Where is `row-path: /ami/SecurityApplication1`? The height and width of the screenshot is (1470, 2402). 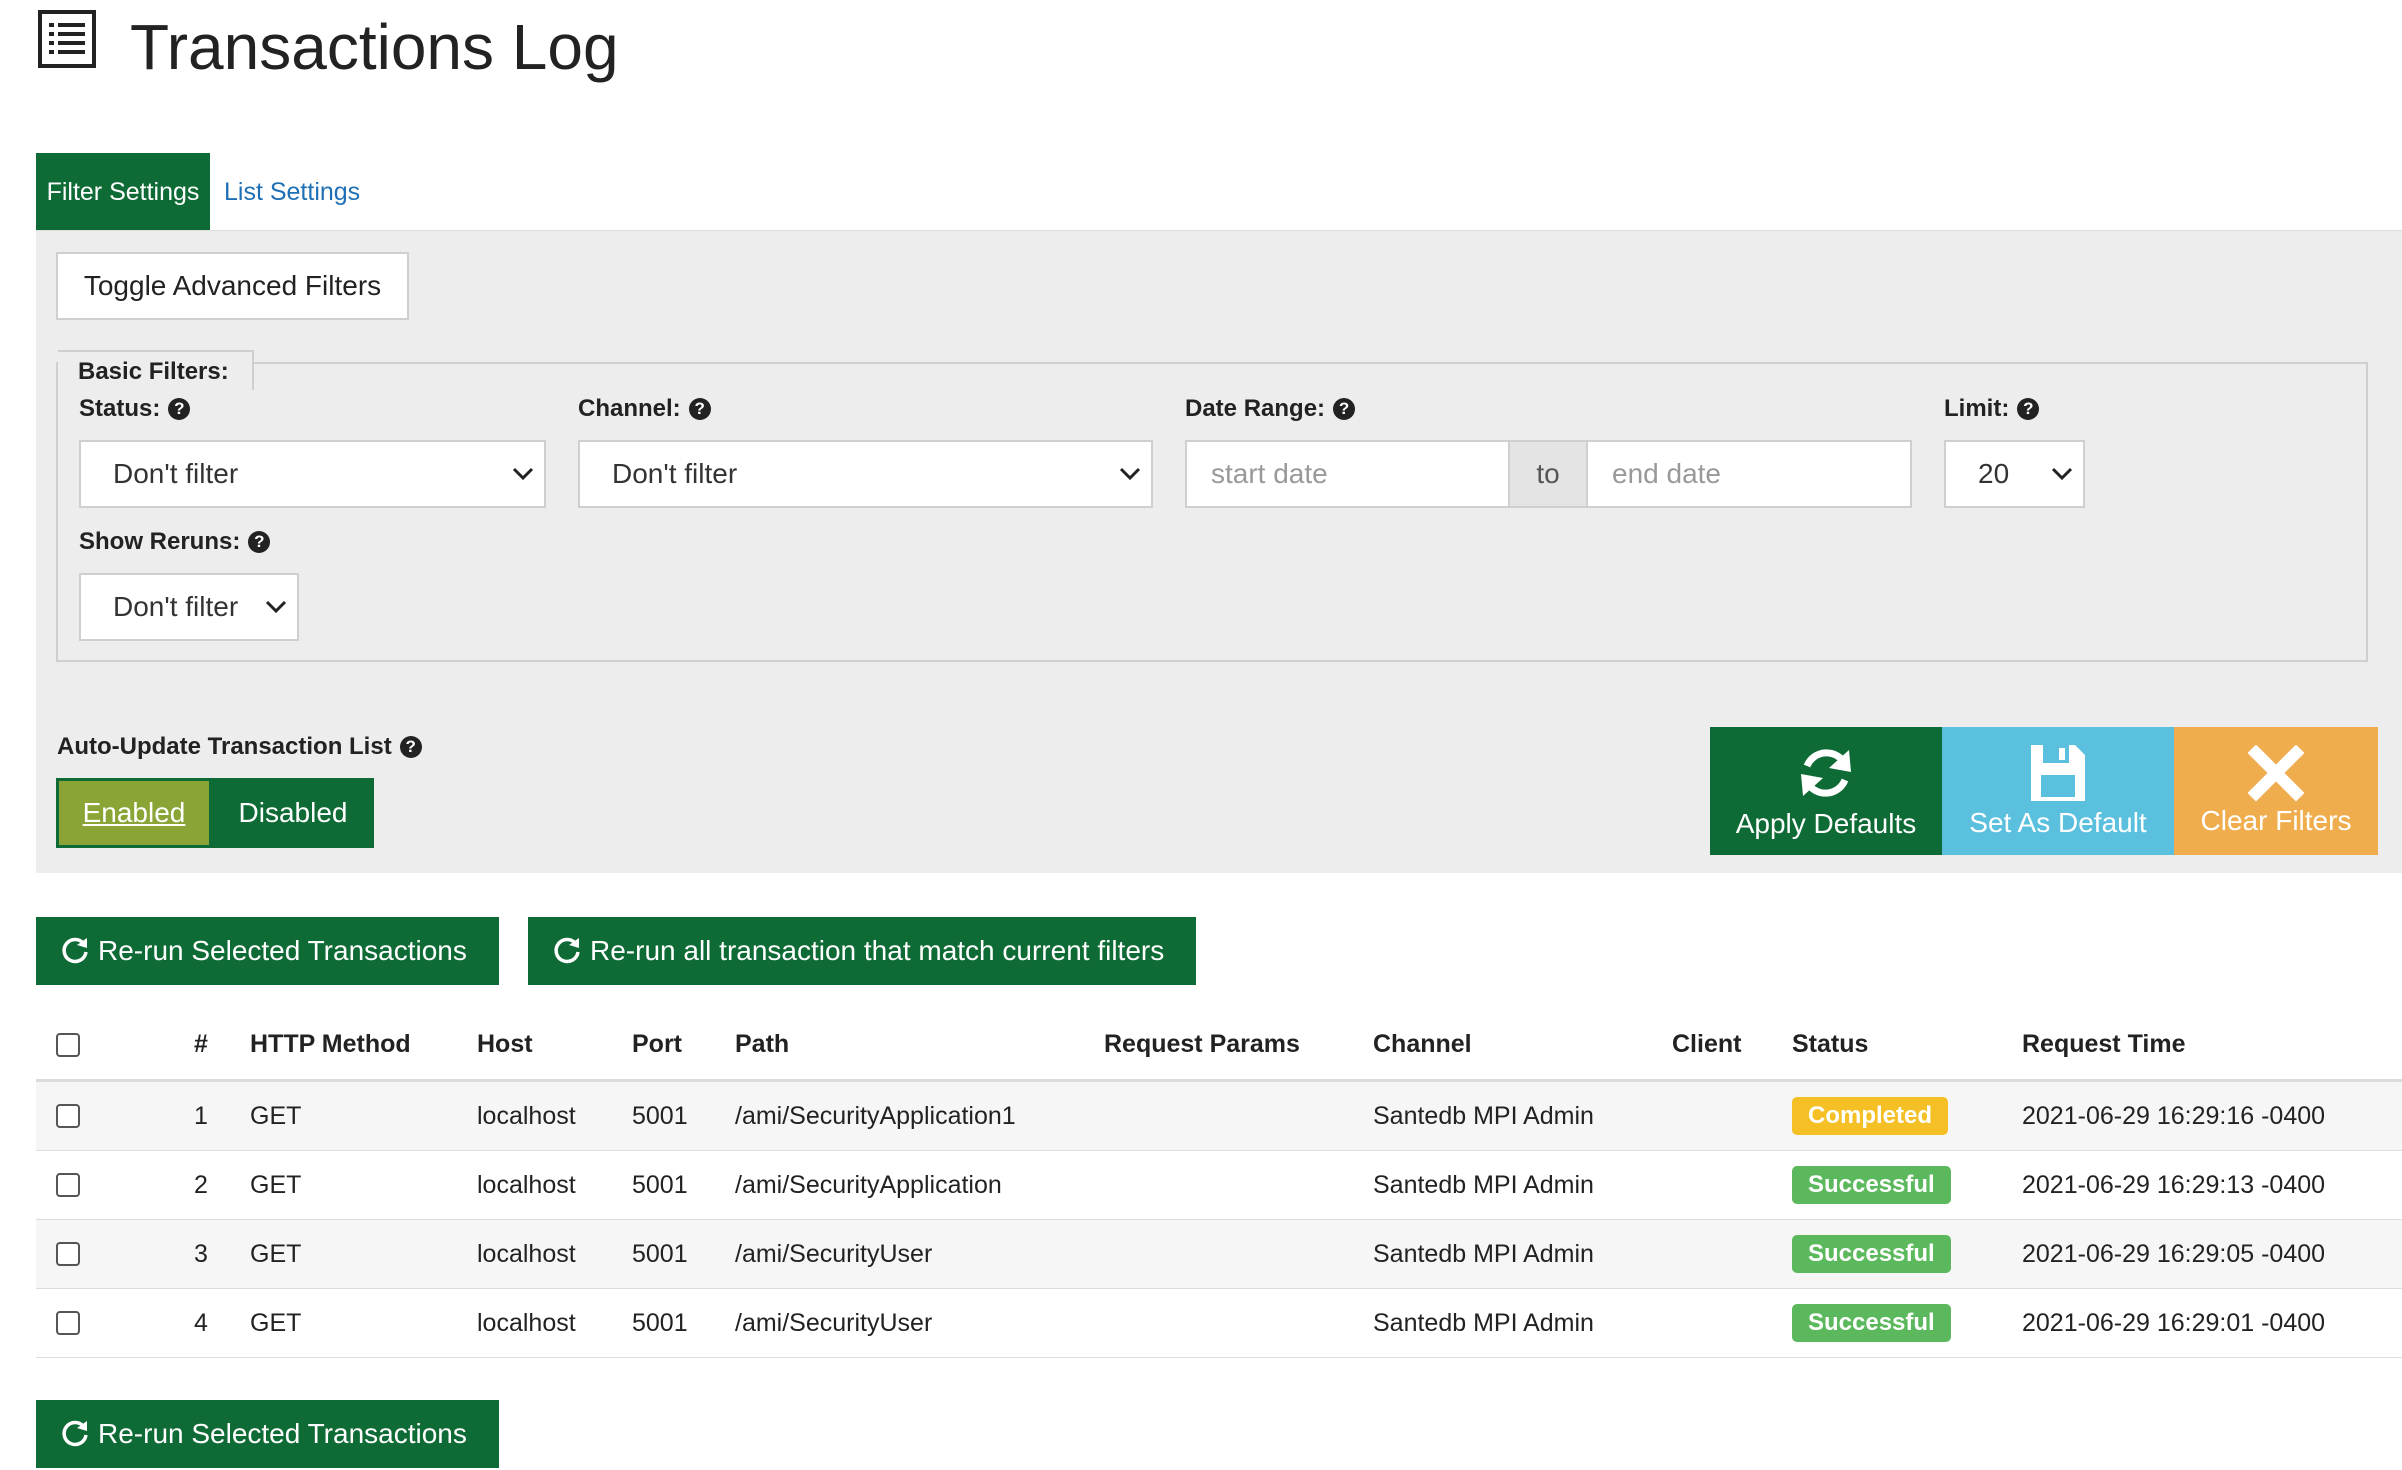 row-path: /ami/SecurityApplication1 is located at coordinates (875, 1115).